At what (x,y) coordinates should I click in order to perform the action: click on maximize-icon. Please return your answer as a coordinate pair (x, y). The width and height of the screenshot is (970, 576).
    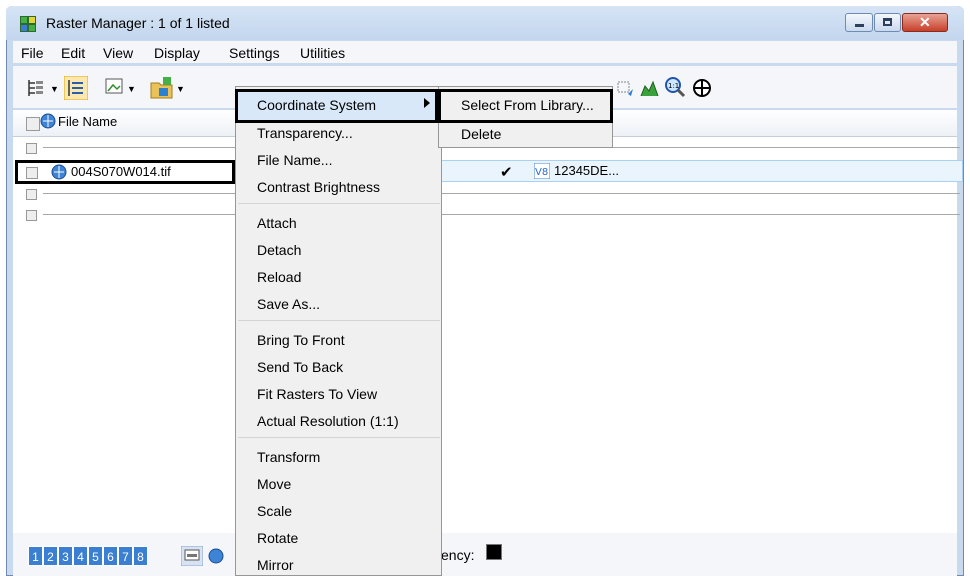
    Looking at the image, I should click on (887, 22).